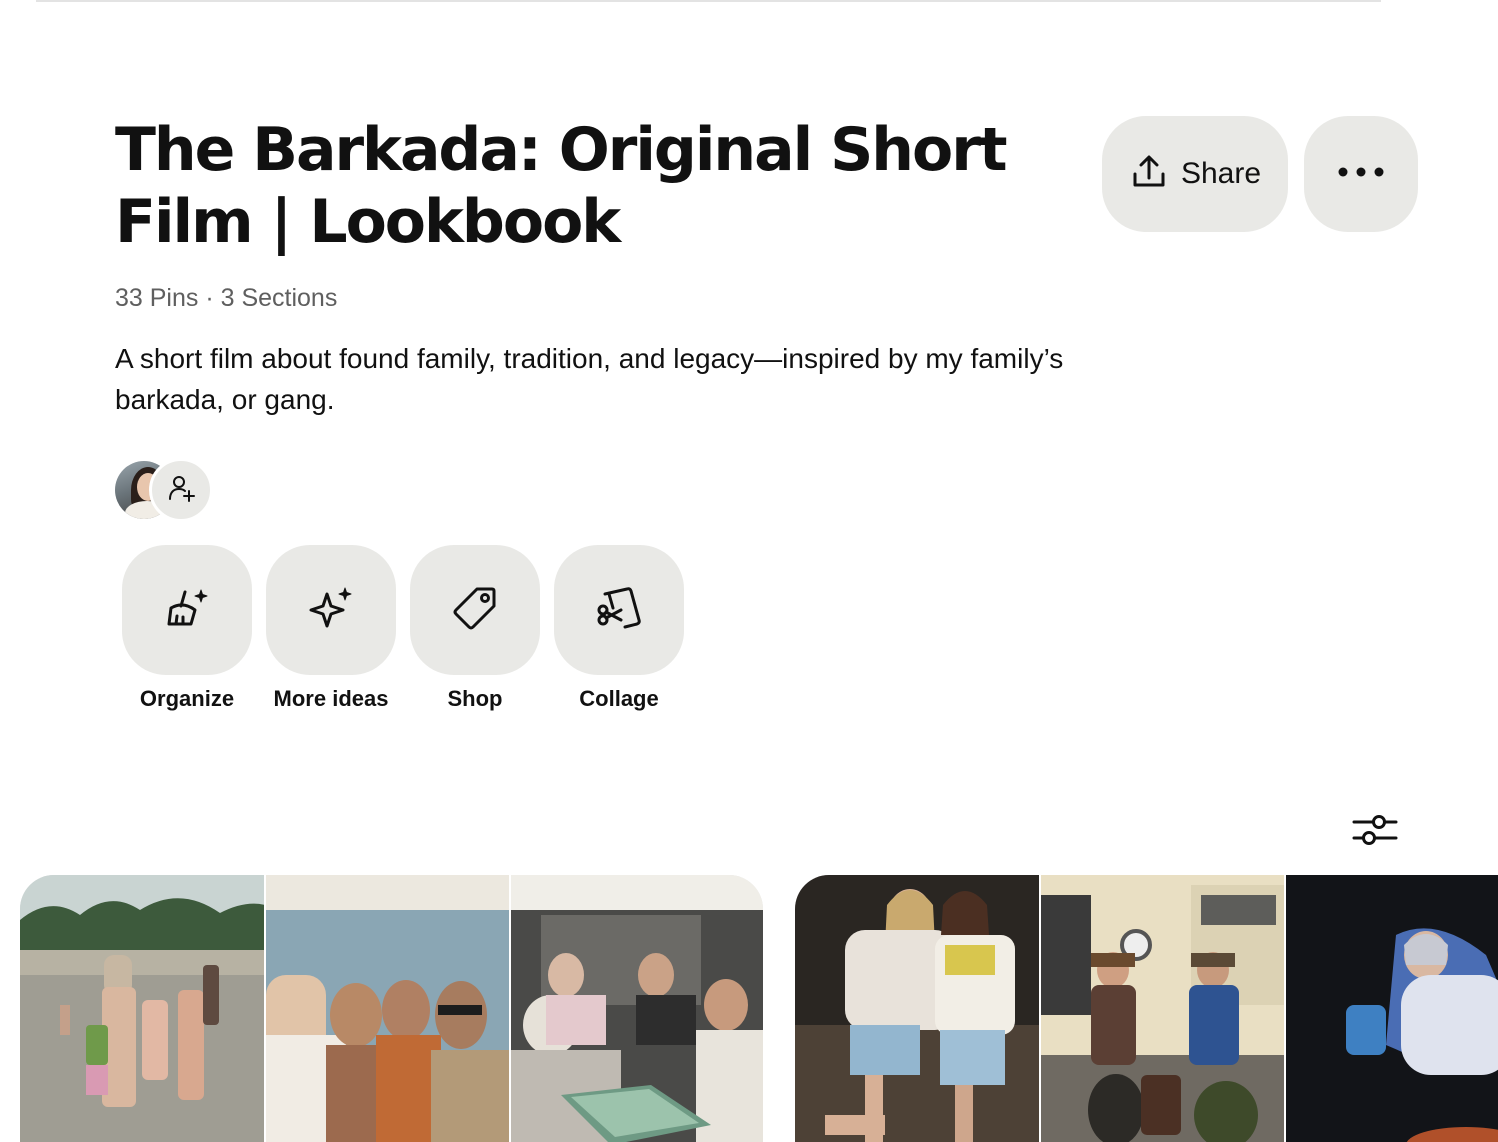 This screenshot has height=1142, width=1498. Describe the element at coordinates (331, 698) in the screenshot. I see `tool-label: More ideas` at that location.